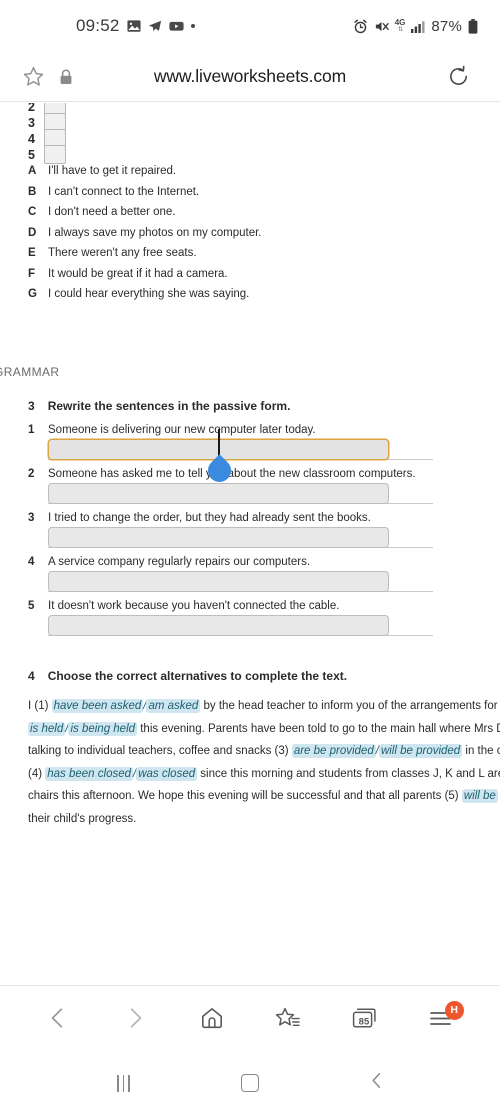 Image resolution: width=500 pixels, height=1111 pixels. Describe the element at coordinates (112, 212) in the screenshot. I see `option-text: I don't need a better one.` at that location.